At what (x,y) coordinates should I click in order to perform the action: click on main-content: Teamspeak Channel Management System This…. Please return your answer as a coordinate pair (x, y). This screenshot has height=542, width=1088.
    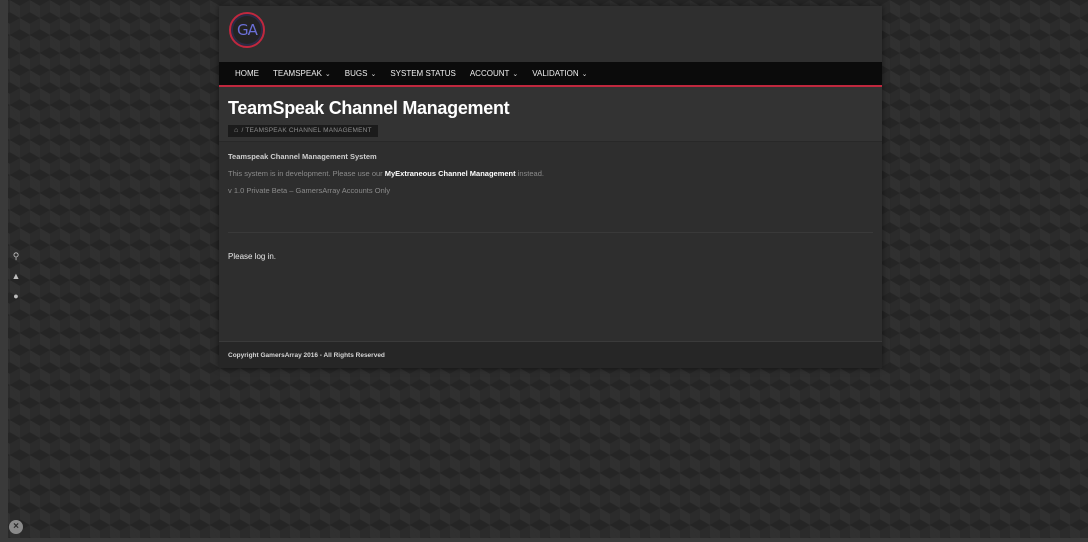
    Looking at the image, I should click on (550, 201).